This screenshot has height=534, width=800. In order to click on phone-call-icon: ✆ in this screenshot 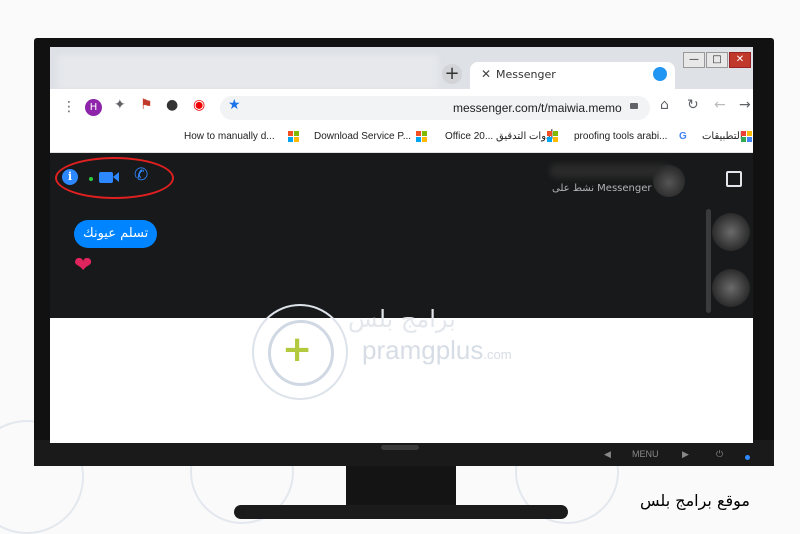, I will do `click(141, 175)`.